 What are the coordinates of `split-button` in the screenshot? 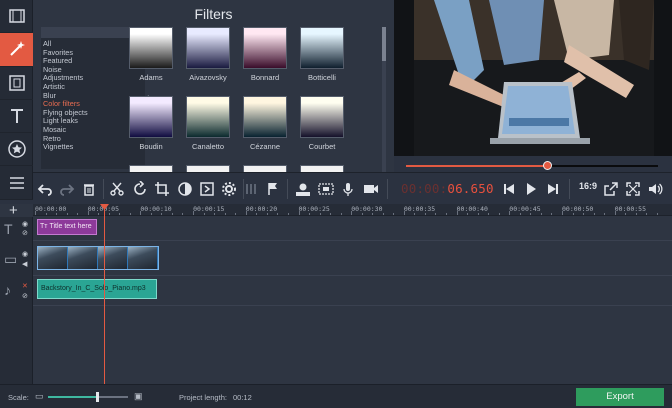 It's located at (117, 189).